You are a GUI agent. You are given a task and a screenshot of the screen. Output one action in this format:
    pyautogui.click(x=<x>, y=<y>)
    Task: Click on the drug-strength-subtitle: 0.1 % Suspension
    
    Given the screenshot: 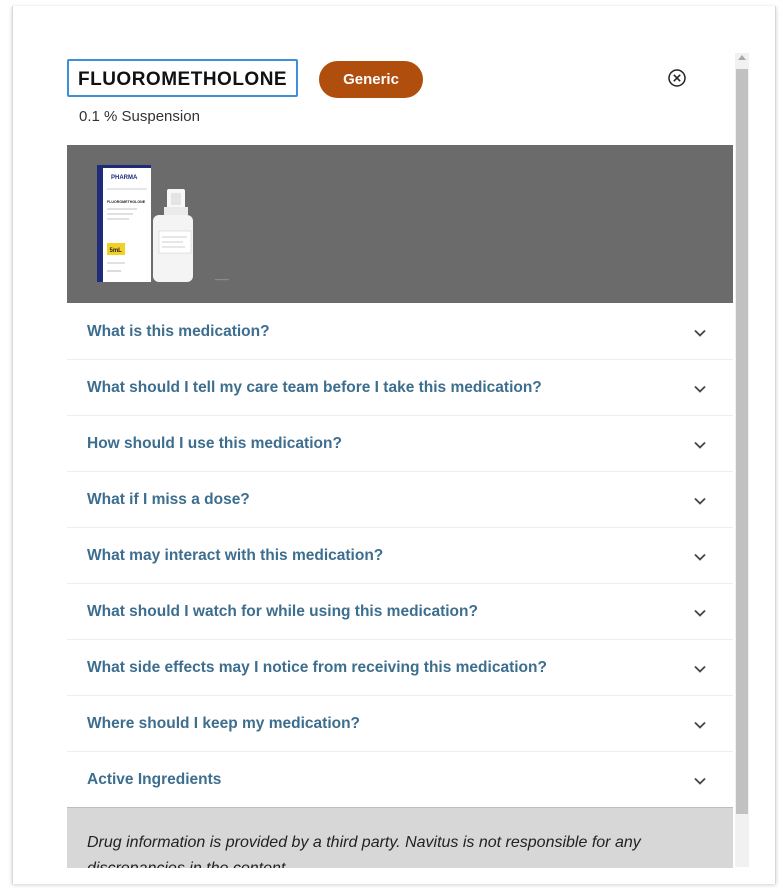 What is the action you would take?
    pyautogui.click(x=139, y=116)
    